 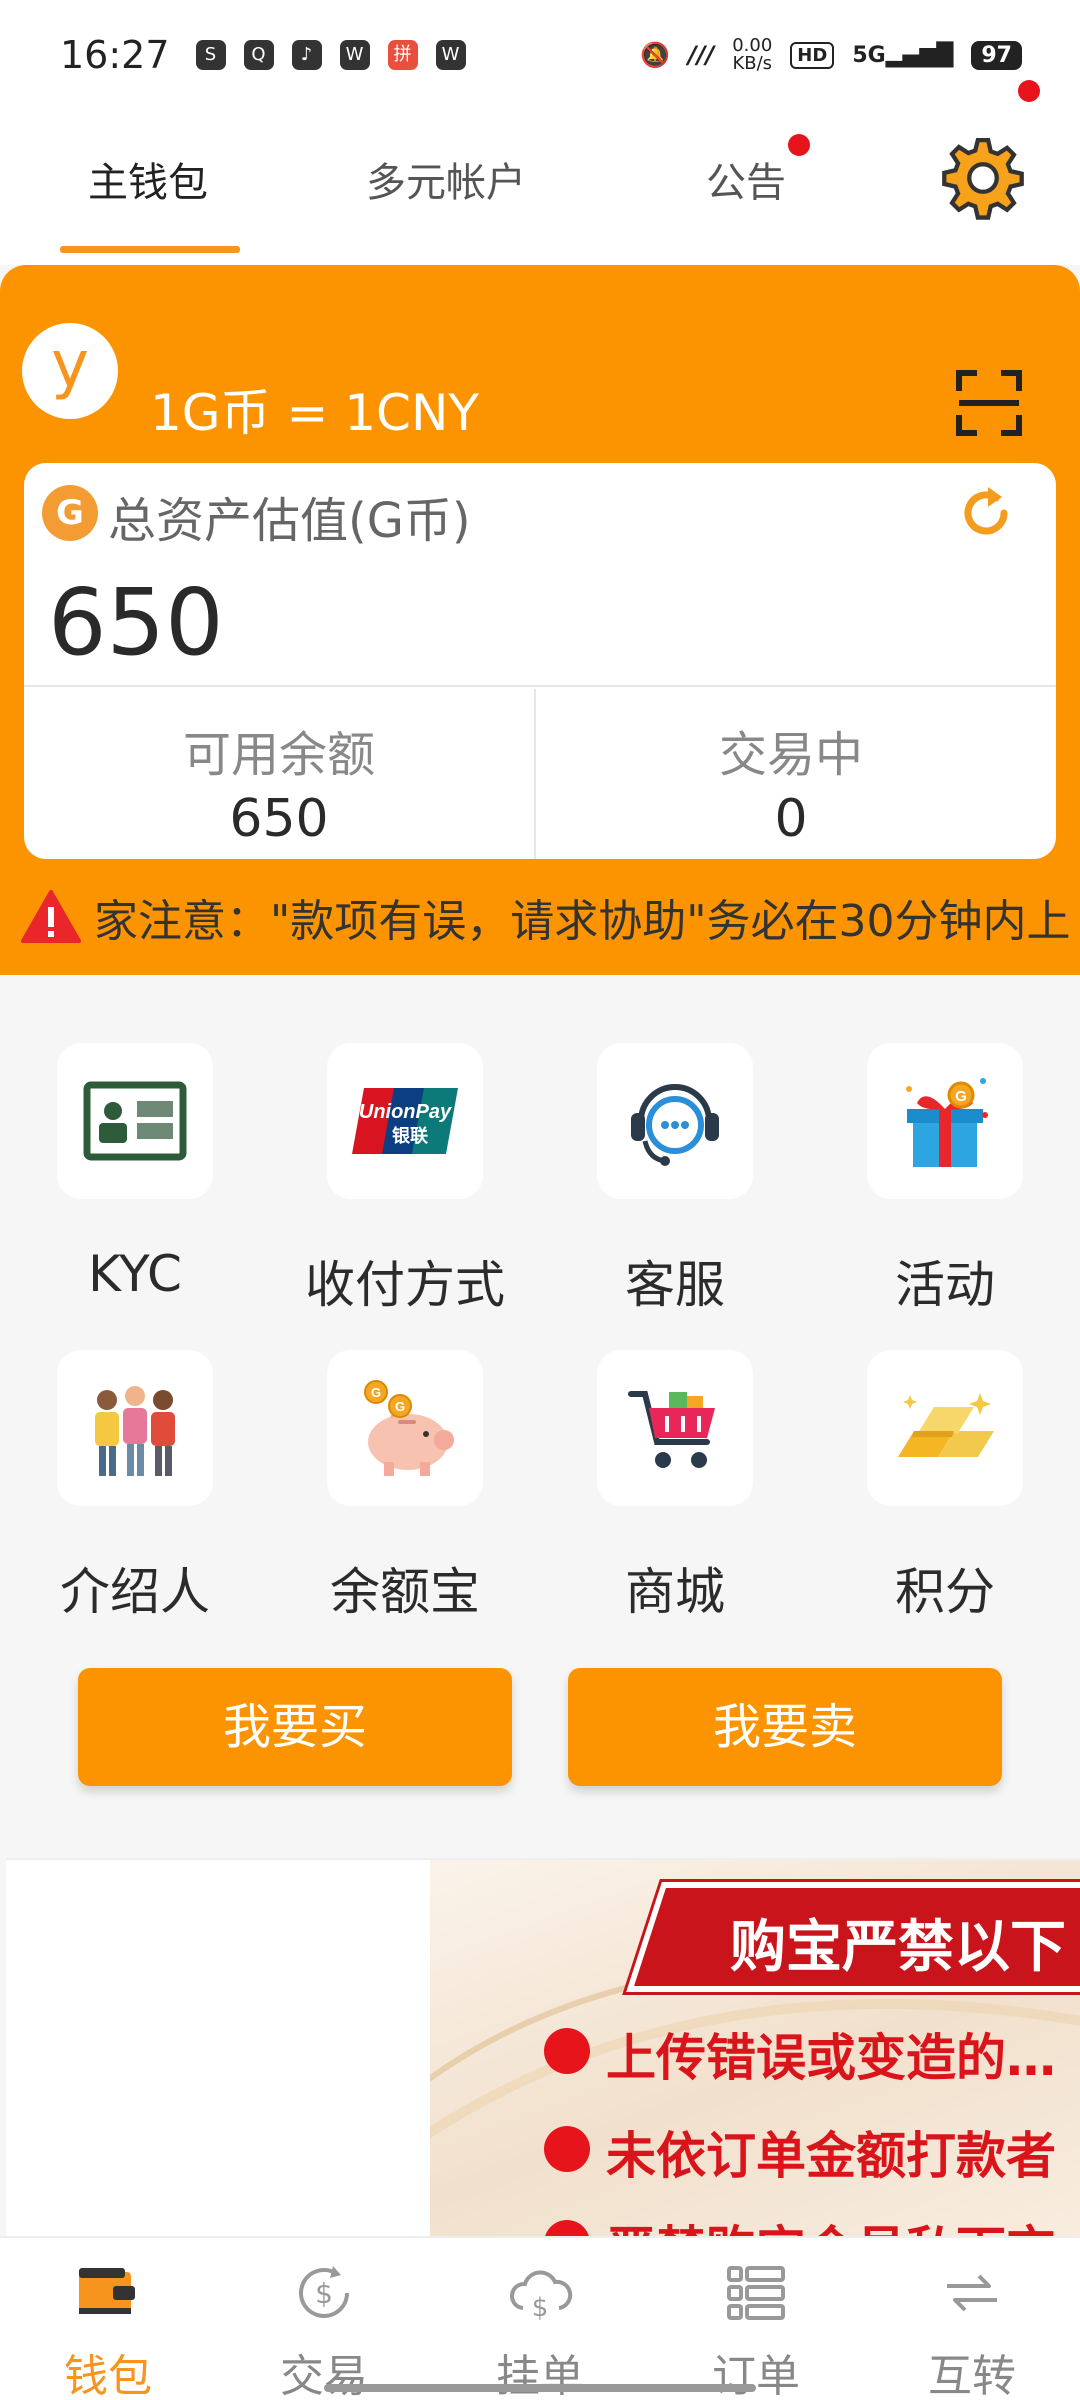 I want to click on gold-bars-icon, so click(x=946, y=1425).